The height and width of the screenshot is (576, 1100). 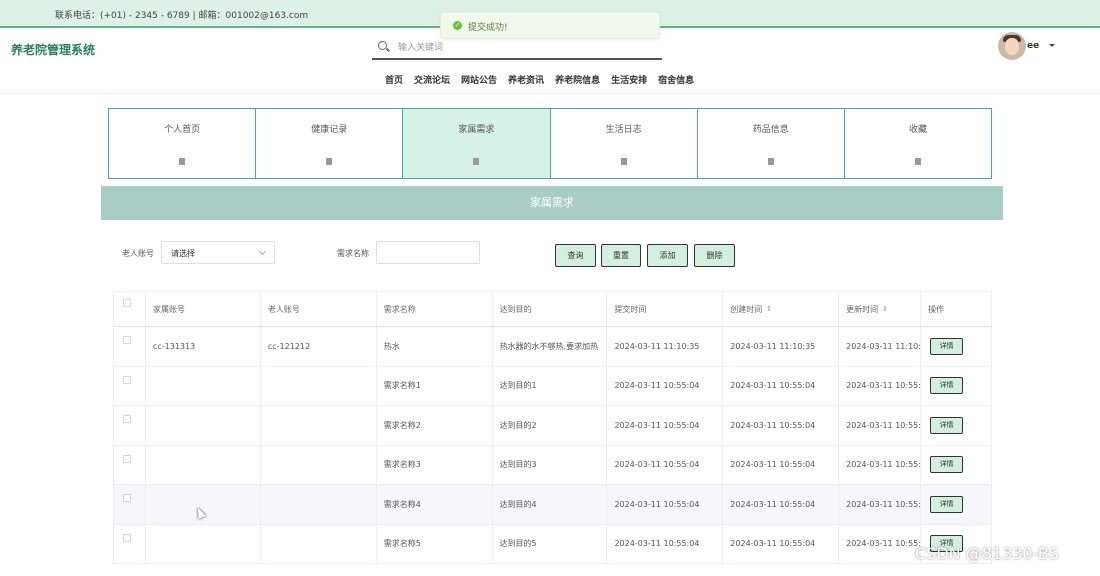 I want to click on column-header-label: 创建时间, so click(x=746, y=309).